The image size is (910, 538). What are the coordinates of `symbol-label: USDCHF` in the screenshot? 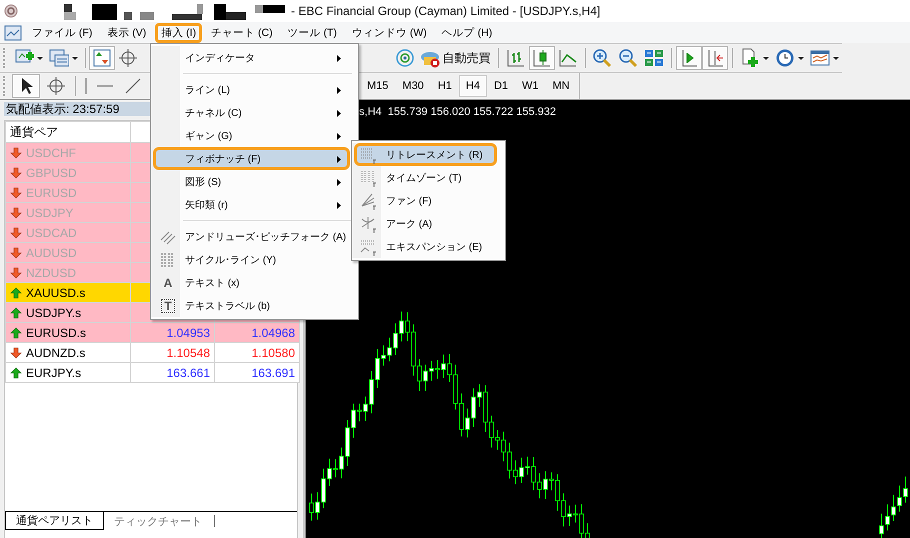 It's located at (51, 153).